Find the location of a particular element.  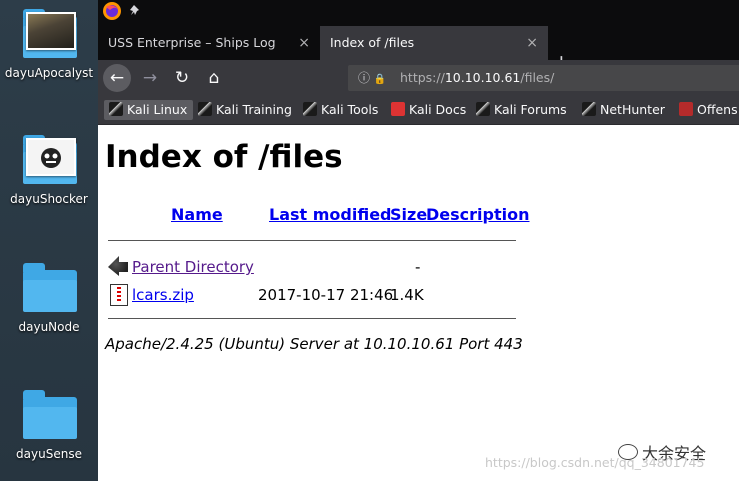

lock-icon: 🔒 is located at coordinates (380, 79).